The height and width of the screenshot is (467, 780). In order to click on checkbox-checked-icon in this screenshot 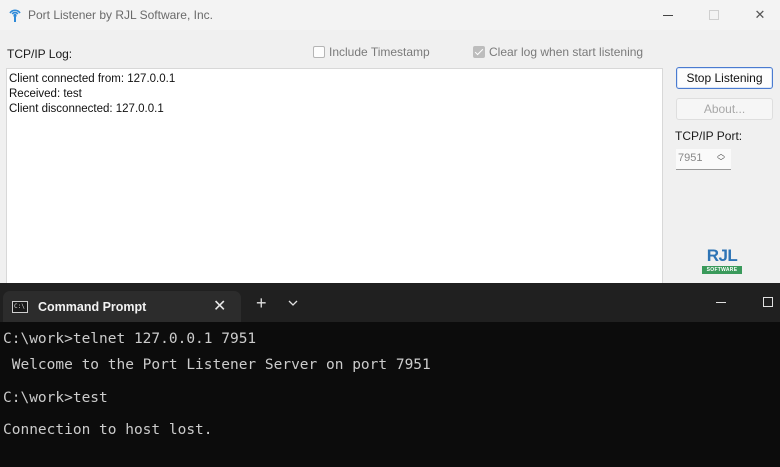, I will do `click(479, 52)`.